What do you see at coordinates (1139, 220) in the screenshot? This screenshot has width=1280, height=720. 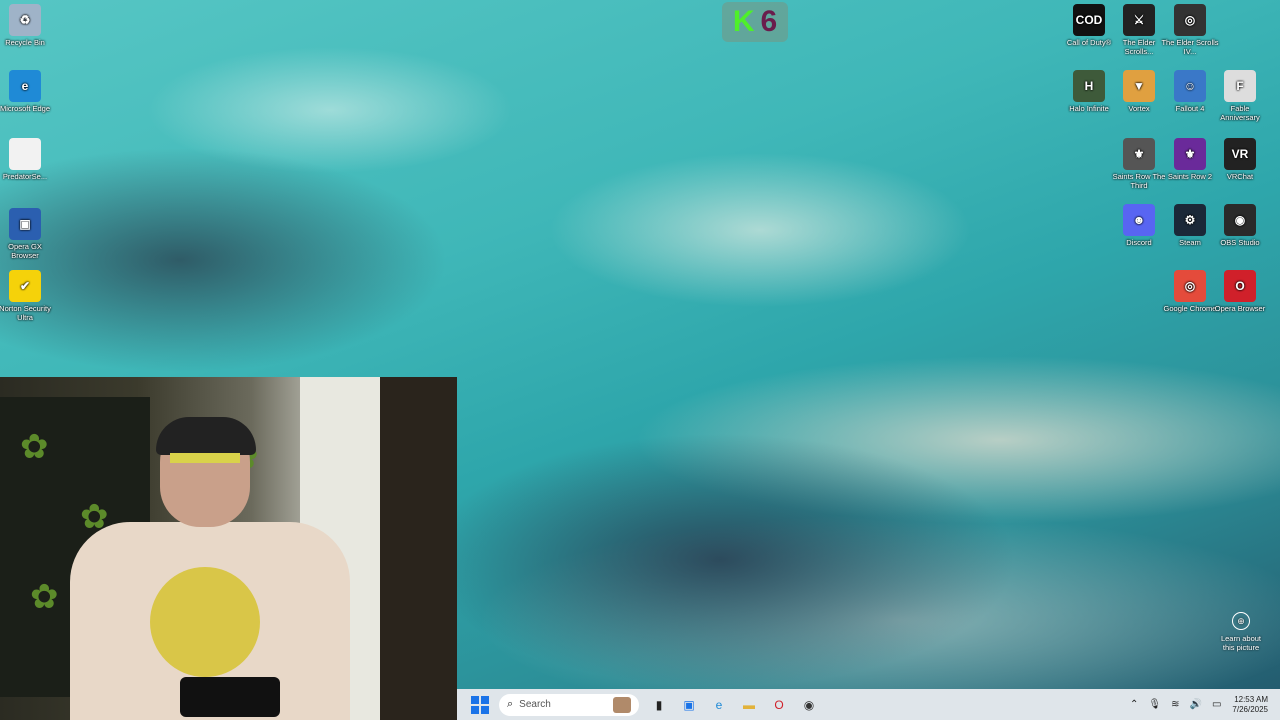 I see `discord-icon: ☻` at bounding box center [1139, 220].